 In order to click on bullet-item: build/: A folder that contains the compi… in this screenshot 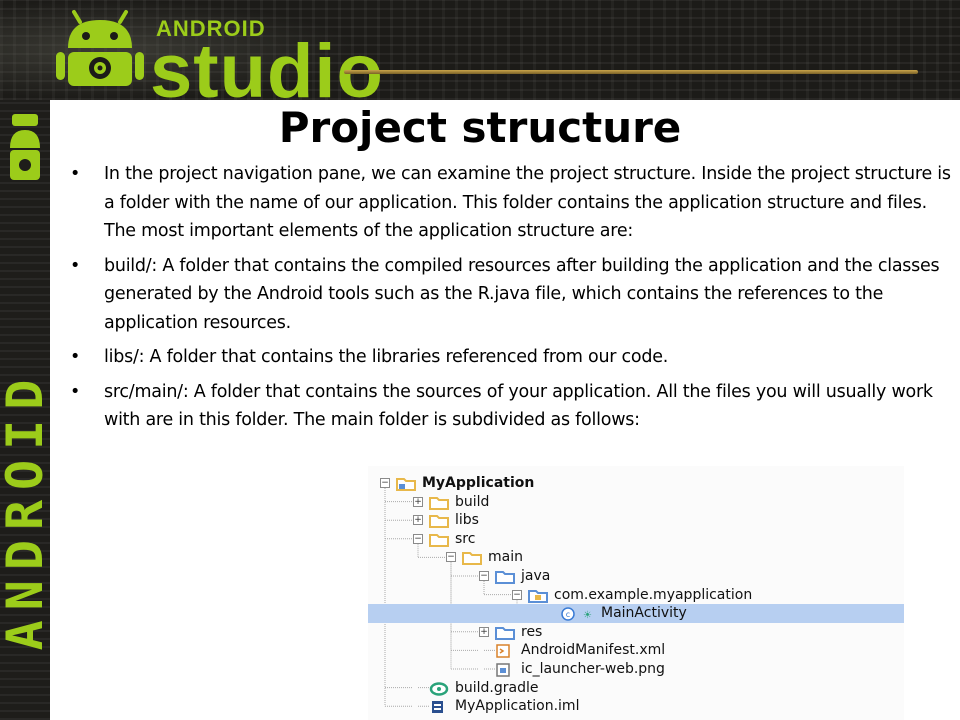, I will do `click(515, 295)`.